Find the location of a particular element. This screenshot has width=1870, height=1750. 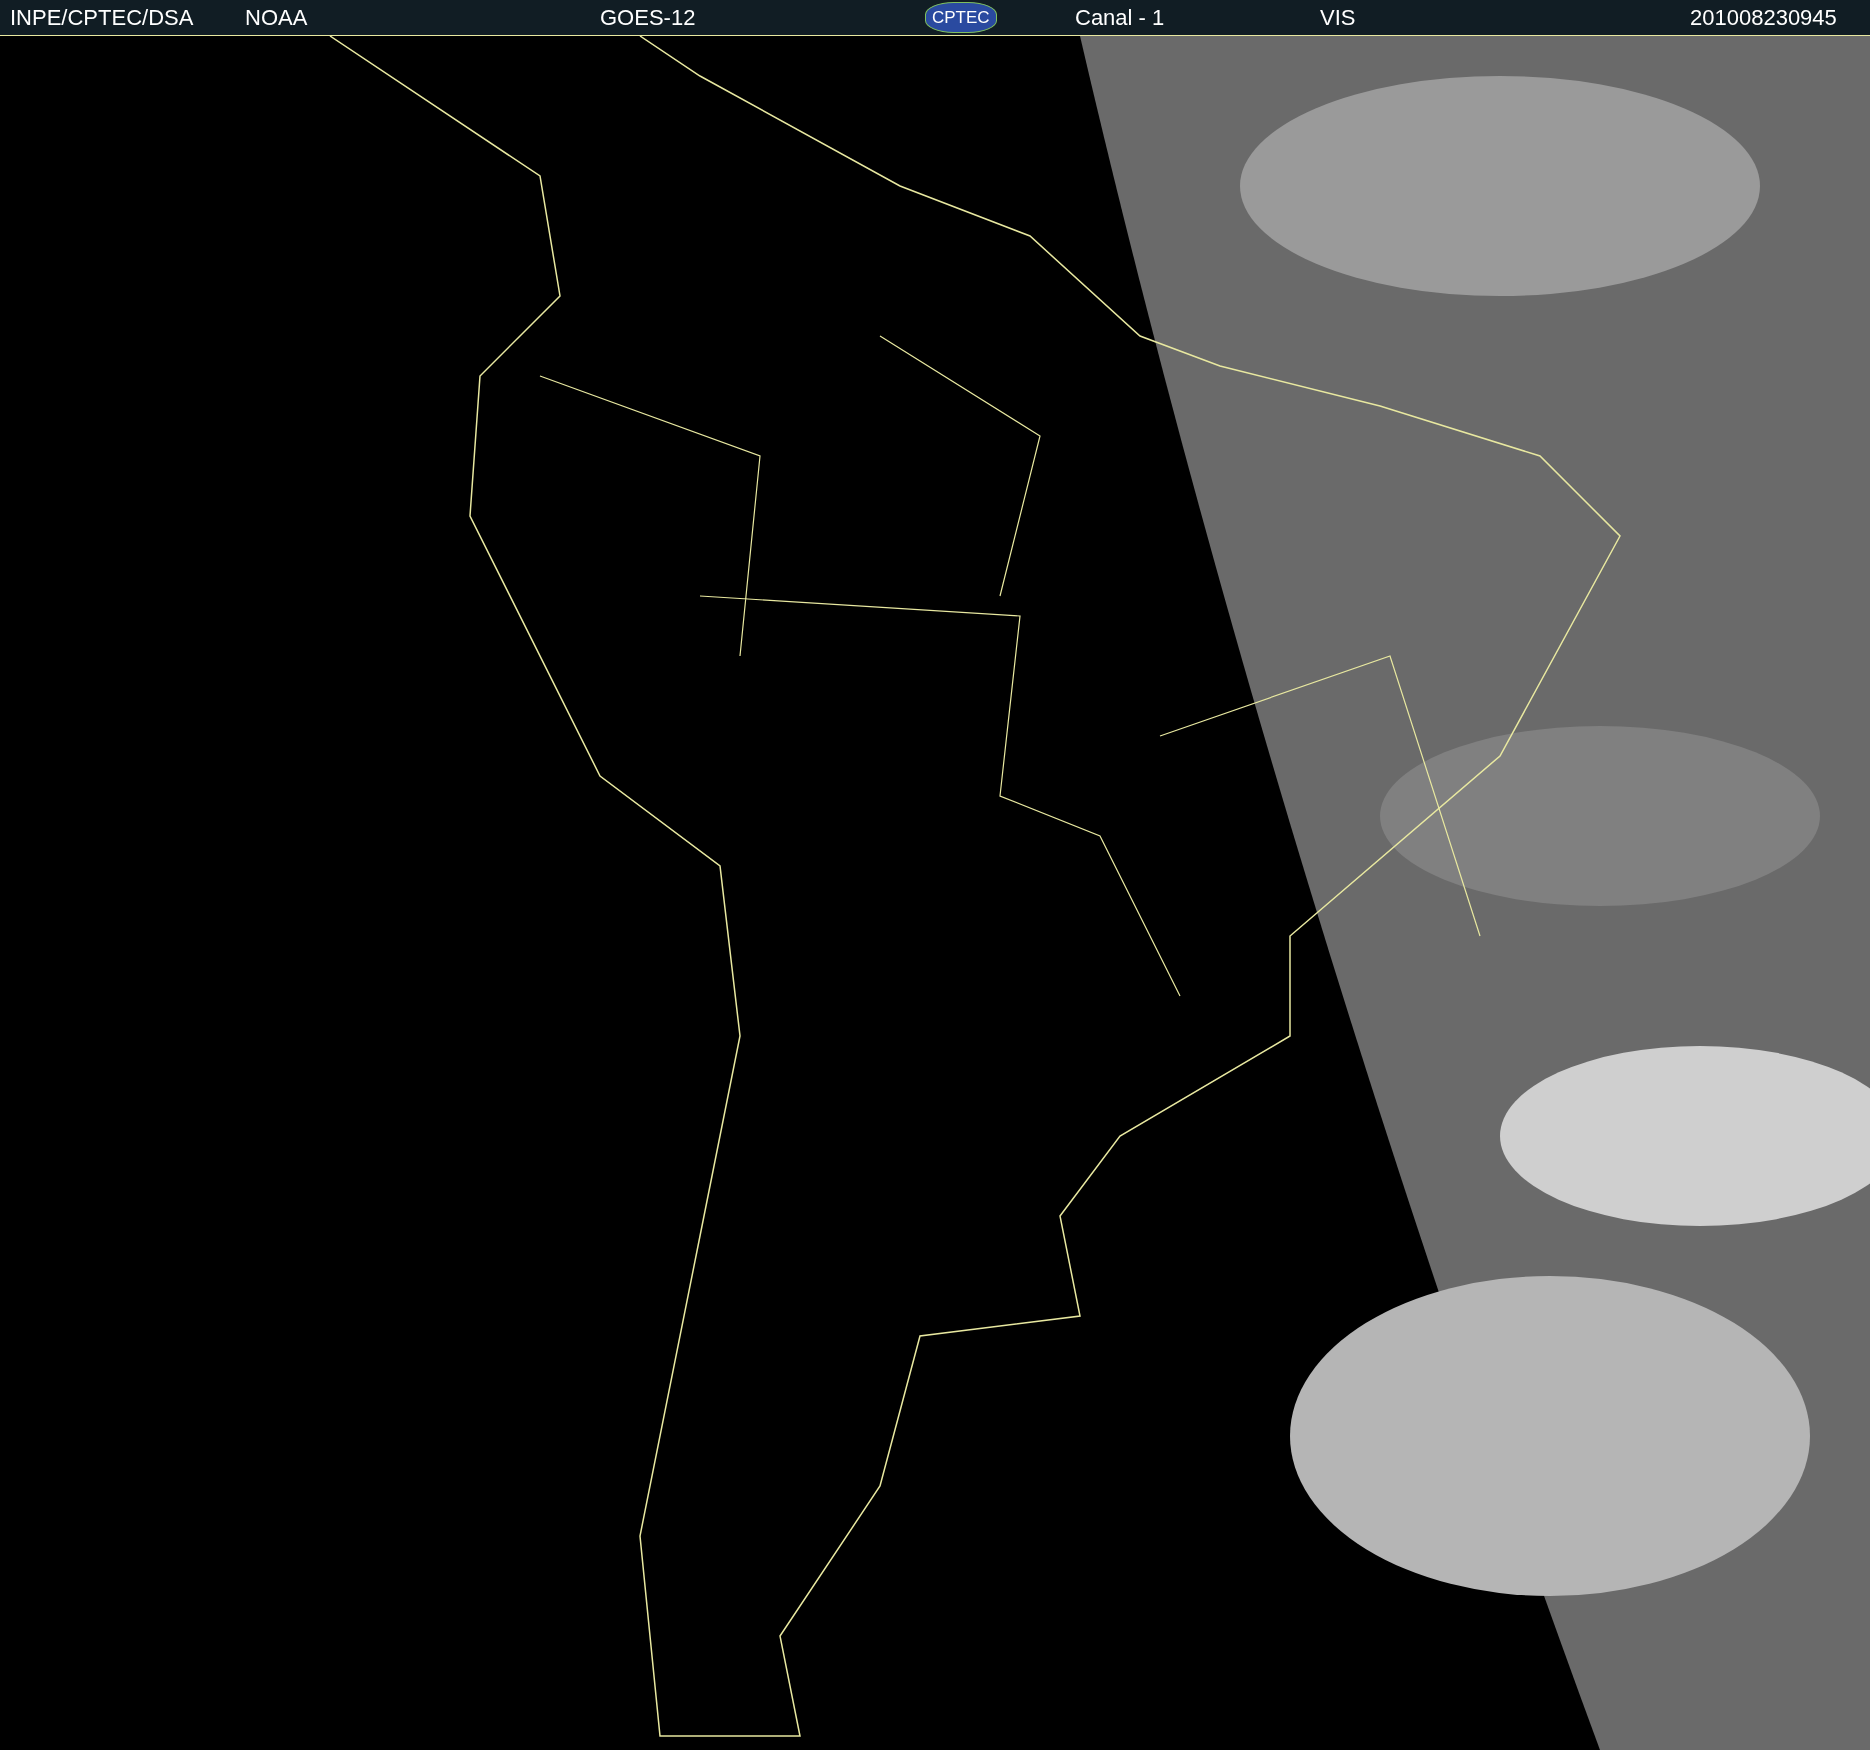

source-label: NOAA is located at coordinates (276, 17).